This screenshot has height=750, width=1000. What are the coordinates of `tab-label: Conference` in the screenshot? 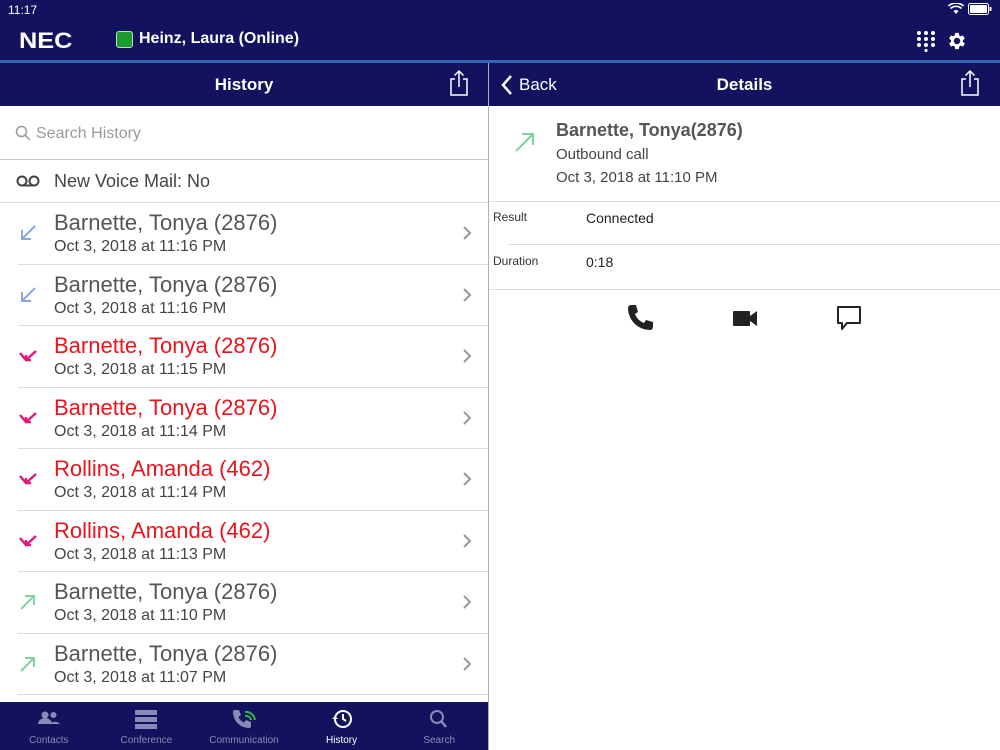 It's located at (146, 740).